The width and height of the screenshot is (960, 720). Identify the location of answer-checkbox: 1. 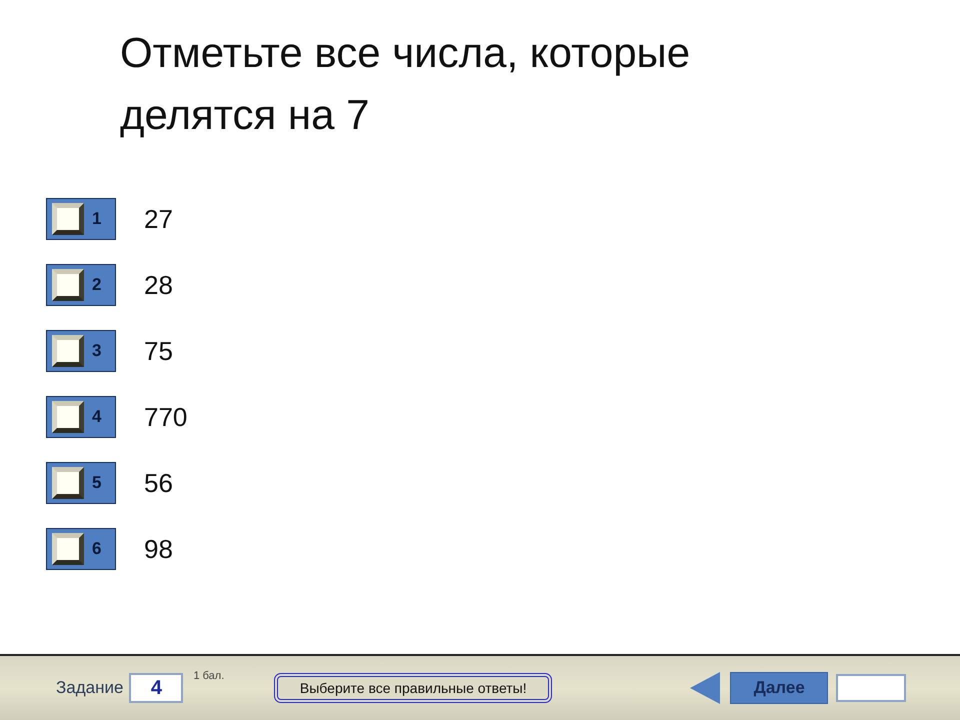
(81, 219).